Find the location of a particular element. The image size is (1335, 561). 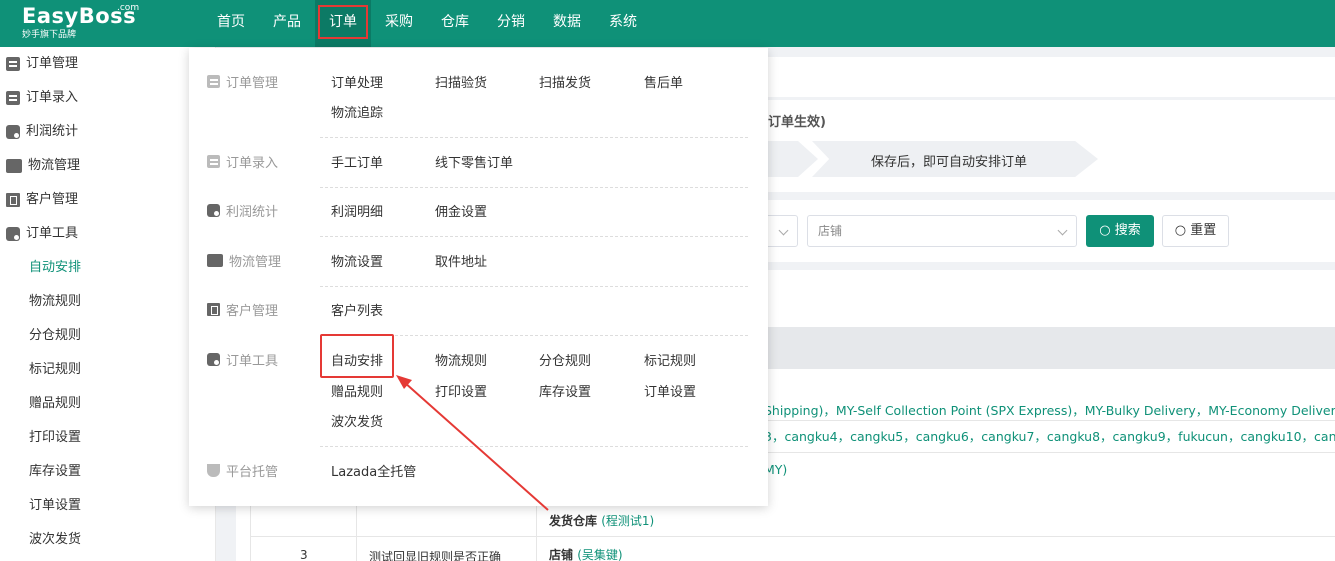

dropdown-category-label: 订单管理 is located at coordinates (252, 83).